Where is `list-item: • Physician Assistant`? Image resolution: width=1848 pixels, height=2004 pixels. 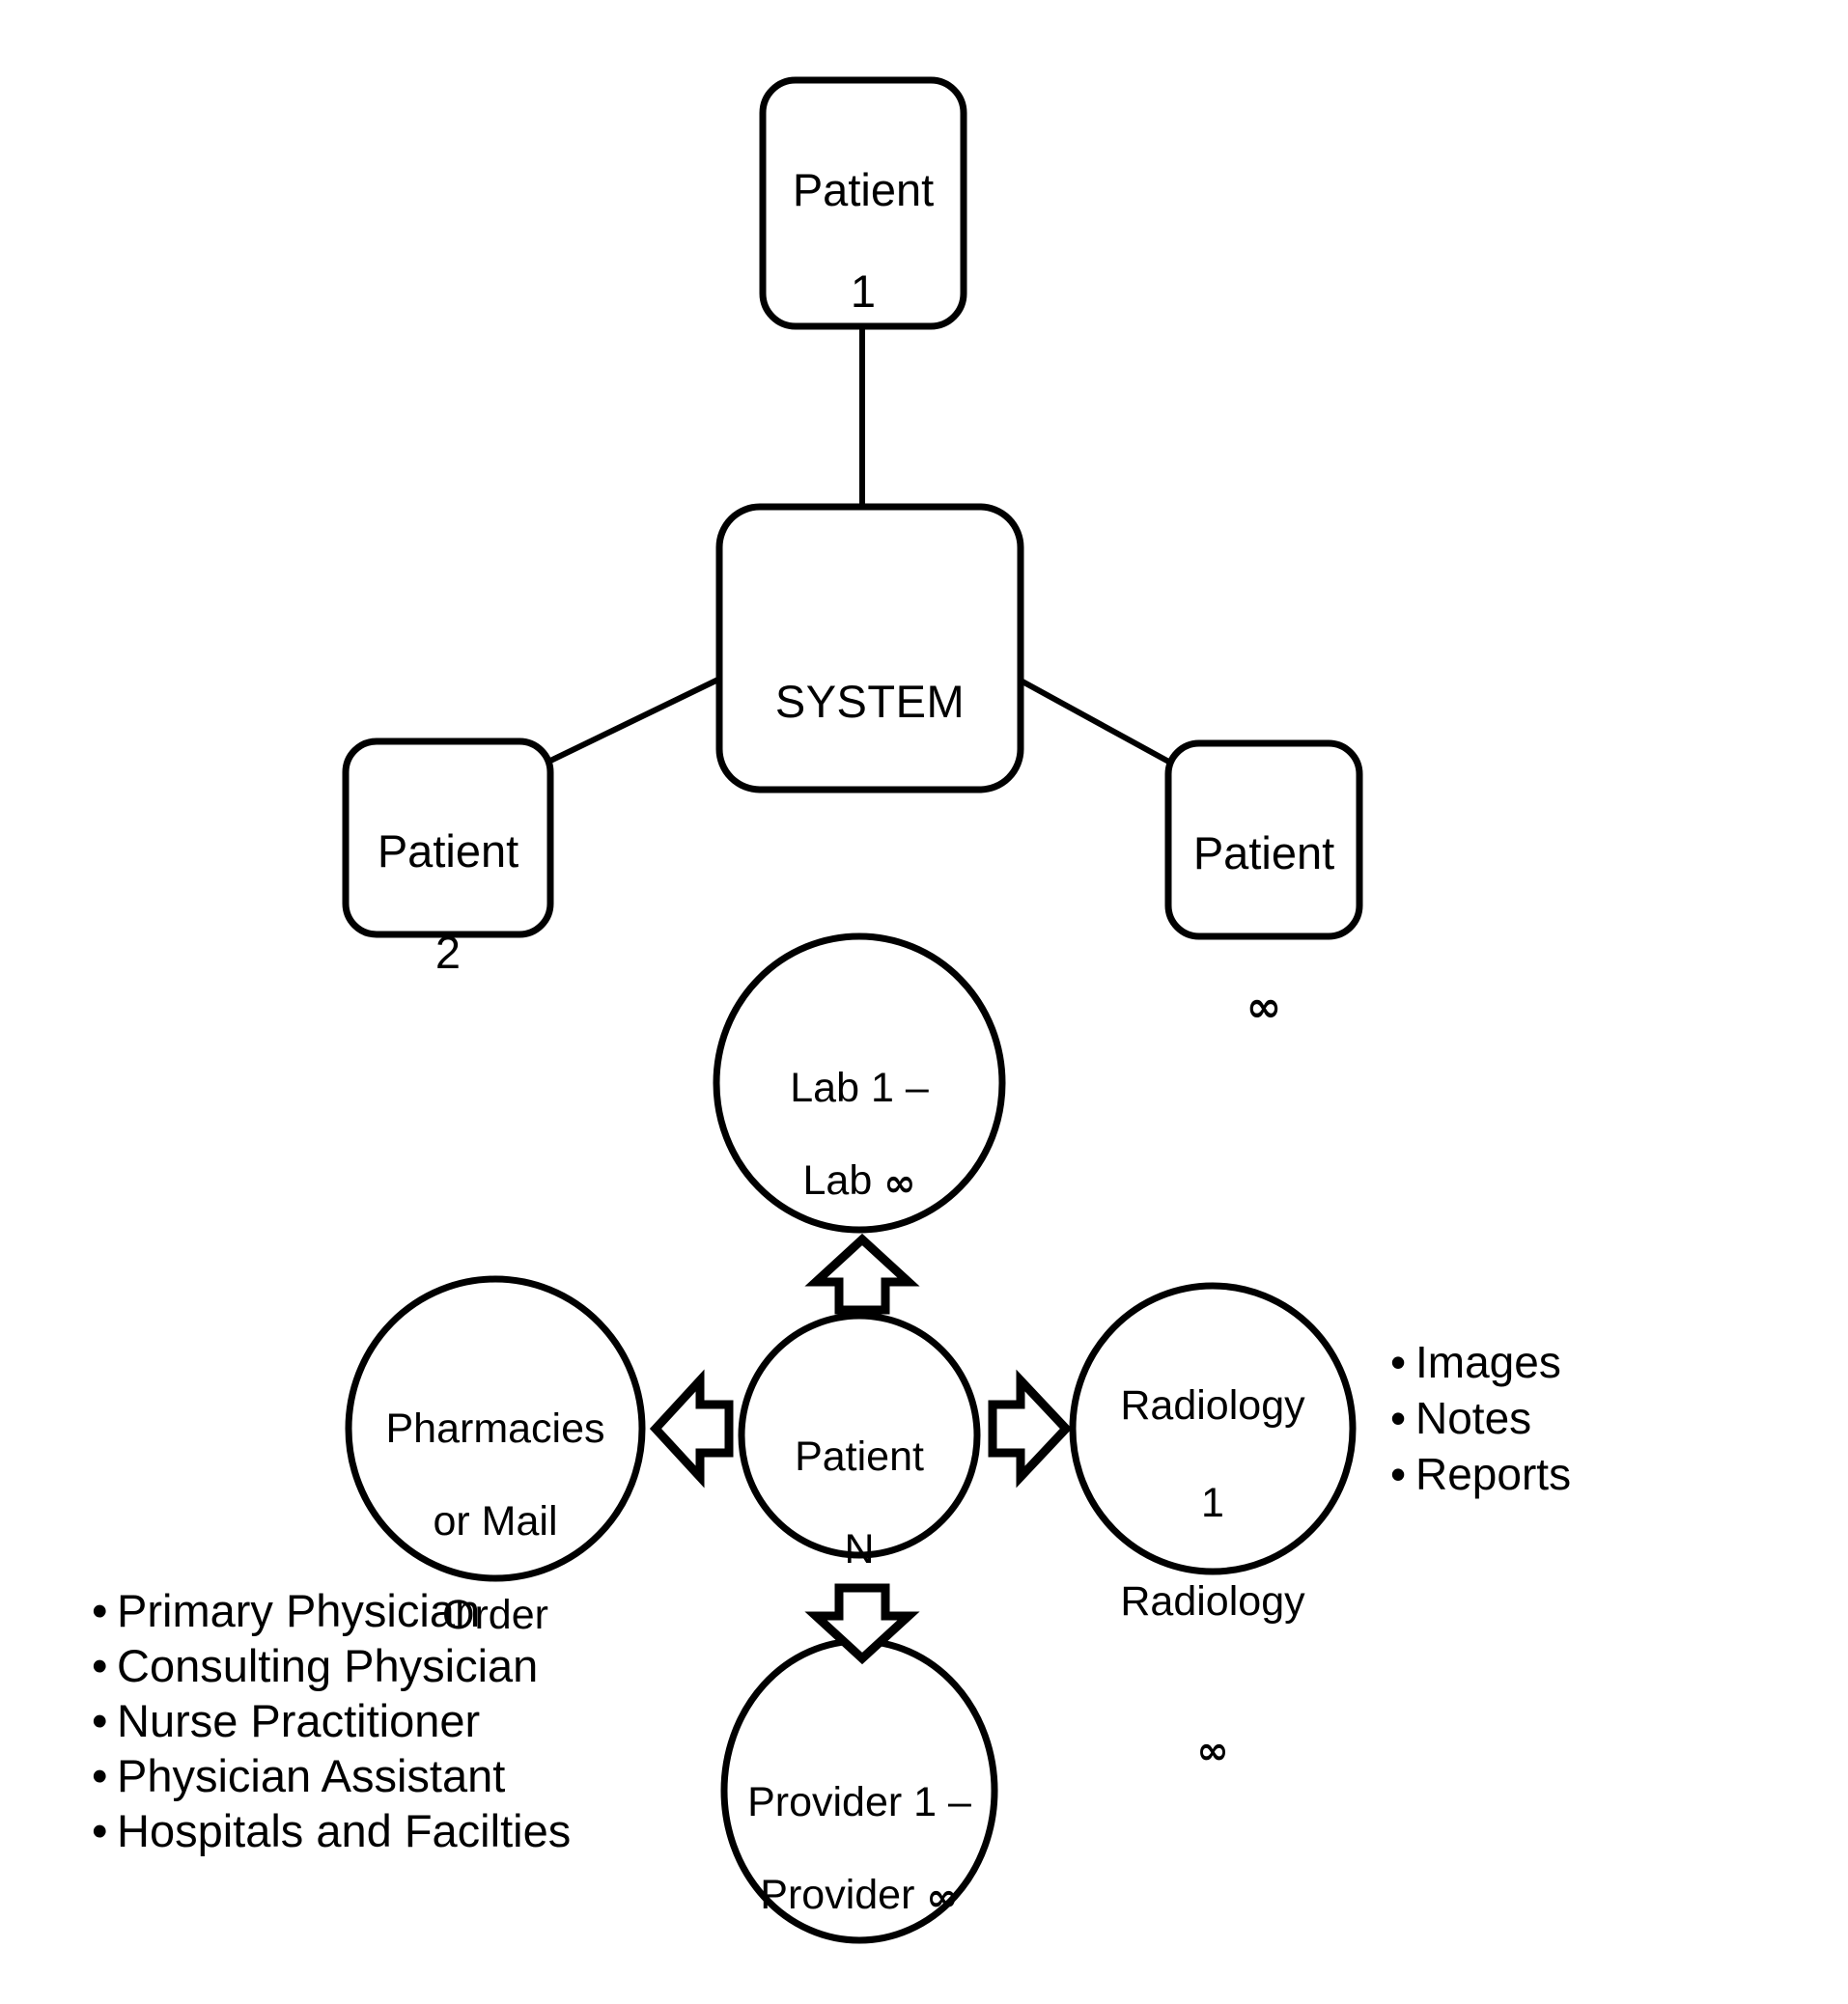 list-item: • Physician Assistant is located at coordinates (331, 1775).